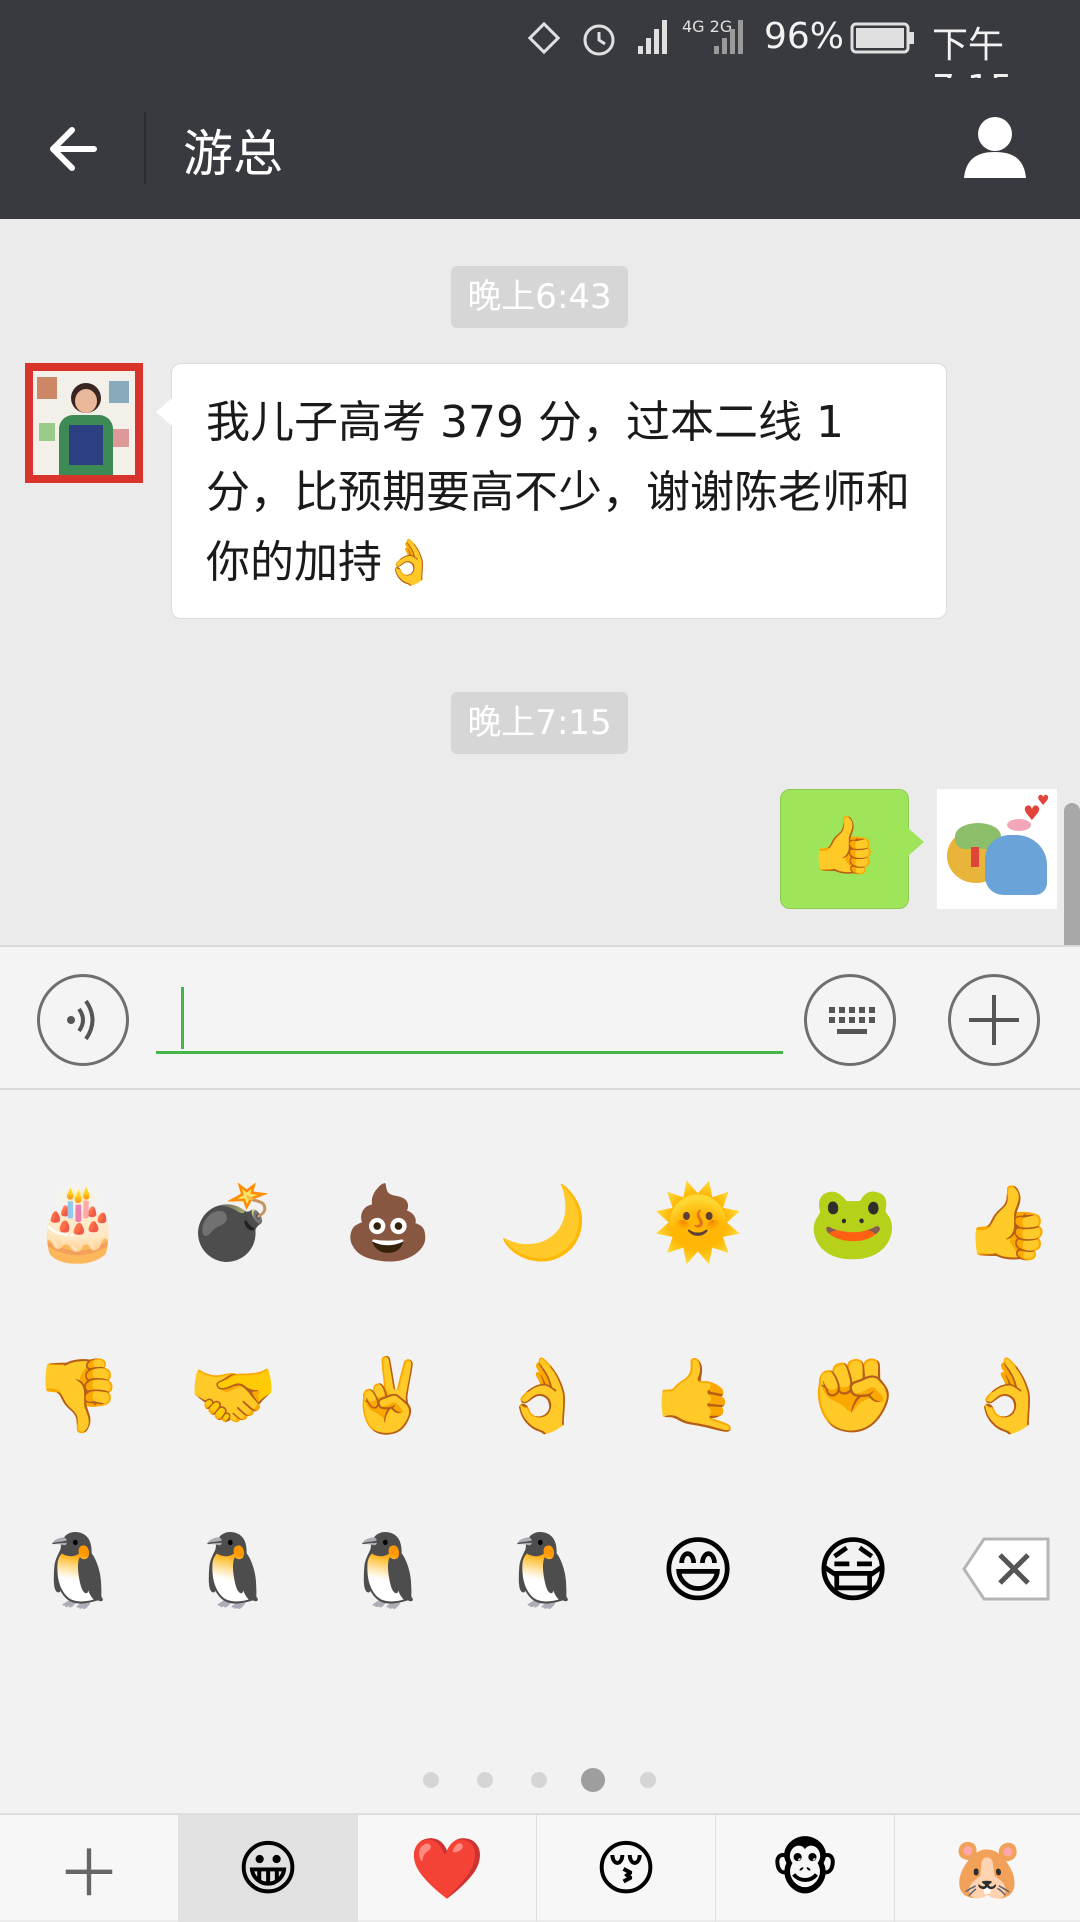 The height and width of the screenshot is (1922, 1080). What do you see at coordinates (268, 1868) in the screenshot?
I see `tab-emoji: 😀` at bounding box center [268, 1868].